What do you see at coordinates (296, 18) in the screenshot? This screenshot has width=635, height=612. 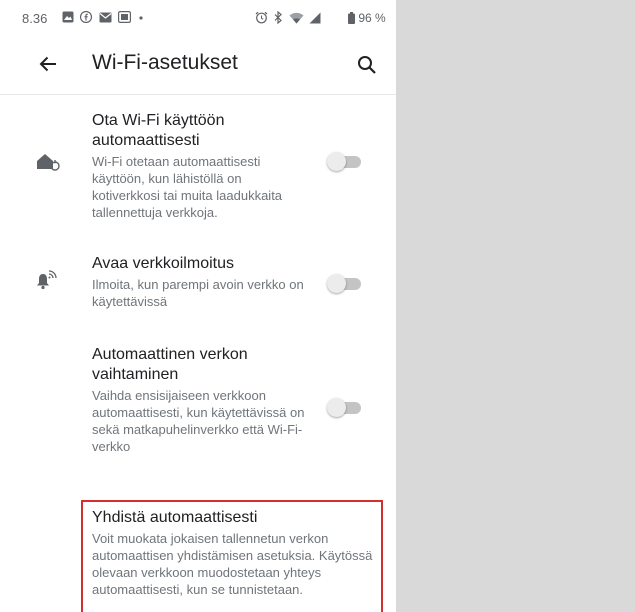 I see `wifi-icon` at bounding box center [296, 18].